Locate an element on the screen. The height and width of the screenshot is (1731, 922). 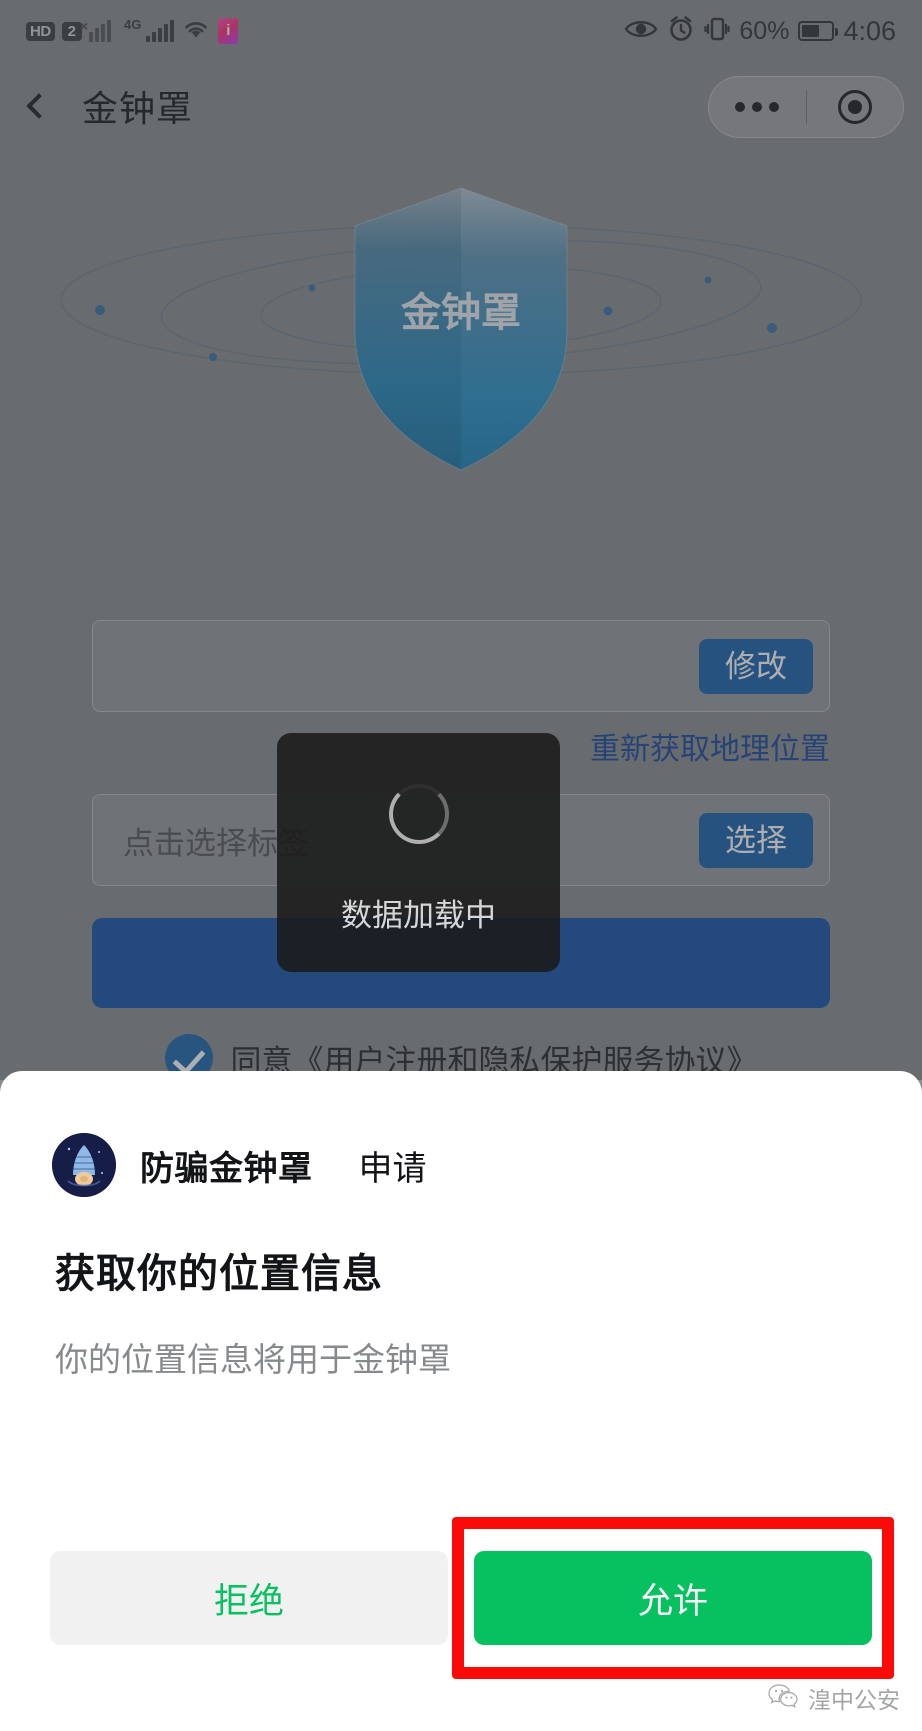
vibrate-icon is located at coordinates (717, 31).